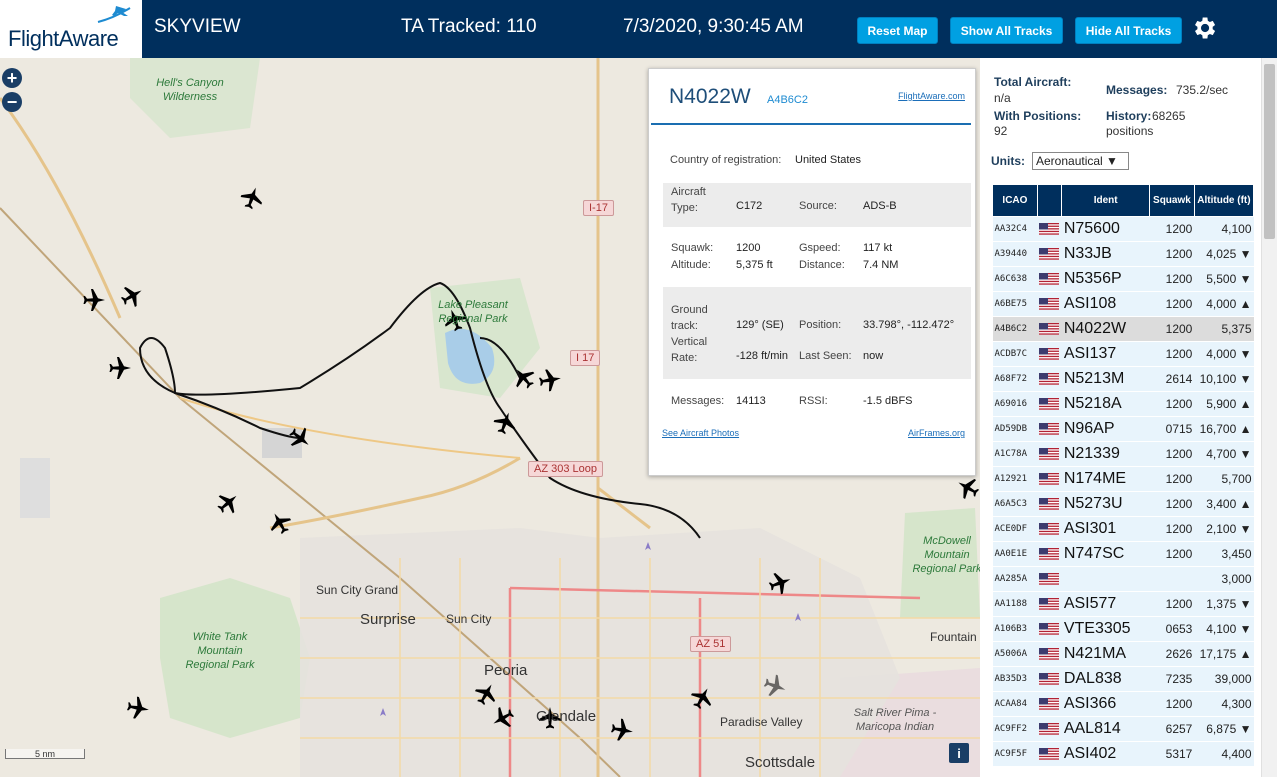  Describe the element at coordinates (936, 433) in the screenshot. I see `airframes-link: AirFrames.org` at that location.